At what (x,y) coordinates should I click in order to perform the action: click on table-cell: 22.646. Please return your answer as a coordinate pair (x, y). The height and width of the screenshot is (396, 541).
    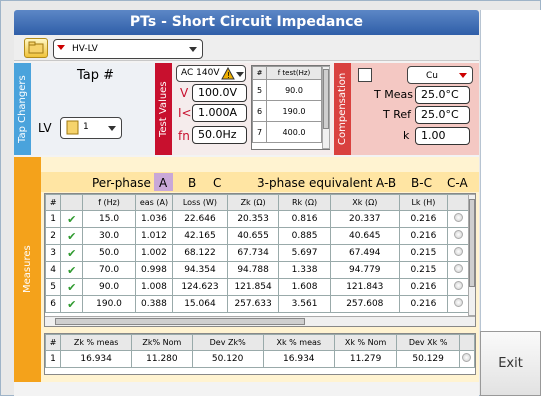
    Looking at the image, I should click on (200, 219).